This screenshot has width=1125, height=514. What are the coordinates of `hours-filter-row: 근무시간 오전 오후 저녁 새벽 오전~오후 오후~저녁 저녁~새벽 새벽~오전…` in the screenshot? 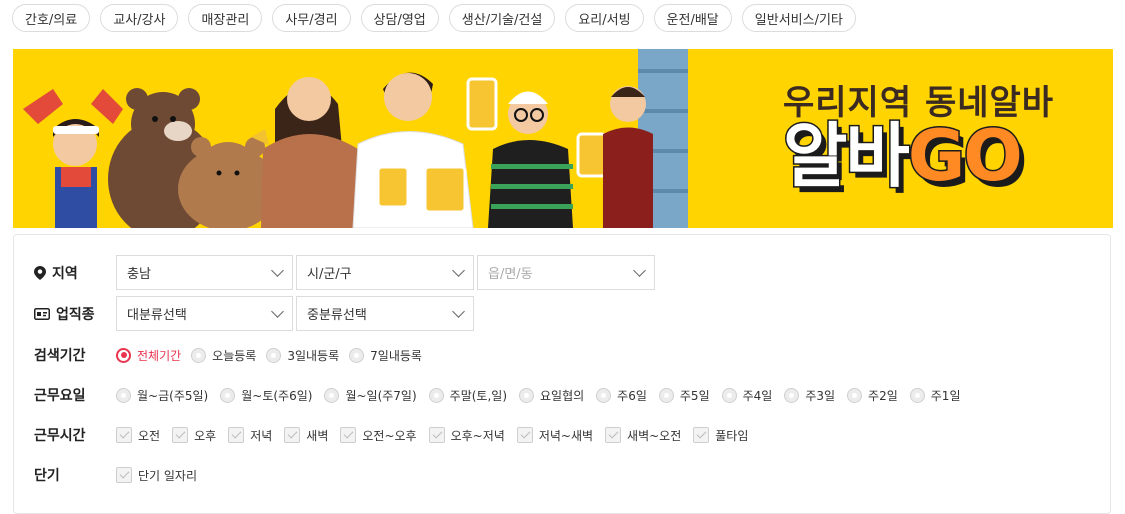 It's located at (391, 435).